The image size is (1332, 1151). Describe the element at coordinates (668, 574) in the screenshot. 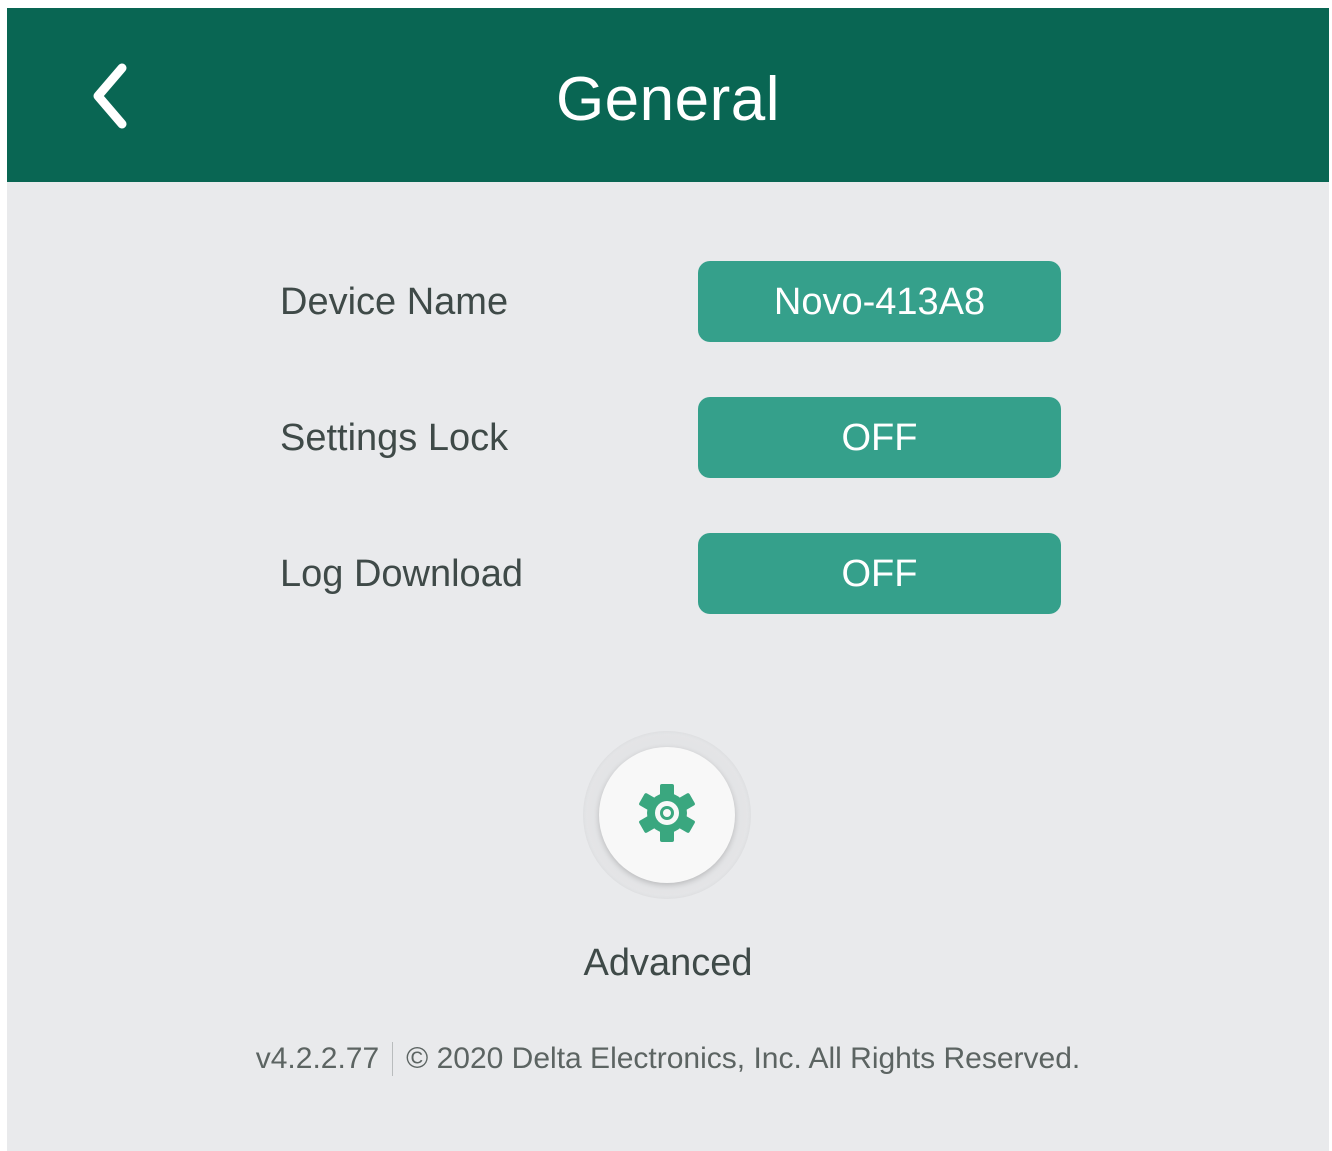

I see `setting-row-log-download: Log Download OFF` at that location.